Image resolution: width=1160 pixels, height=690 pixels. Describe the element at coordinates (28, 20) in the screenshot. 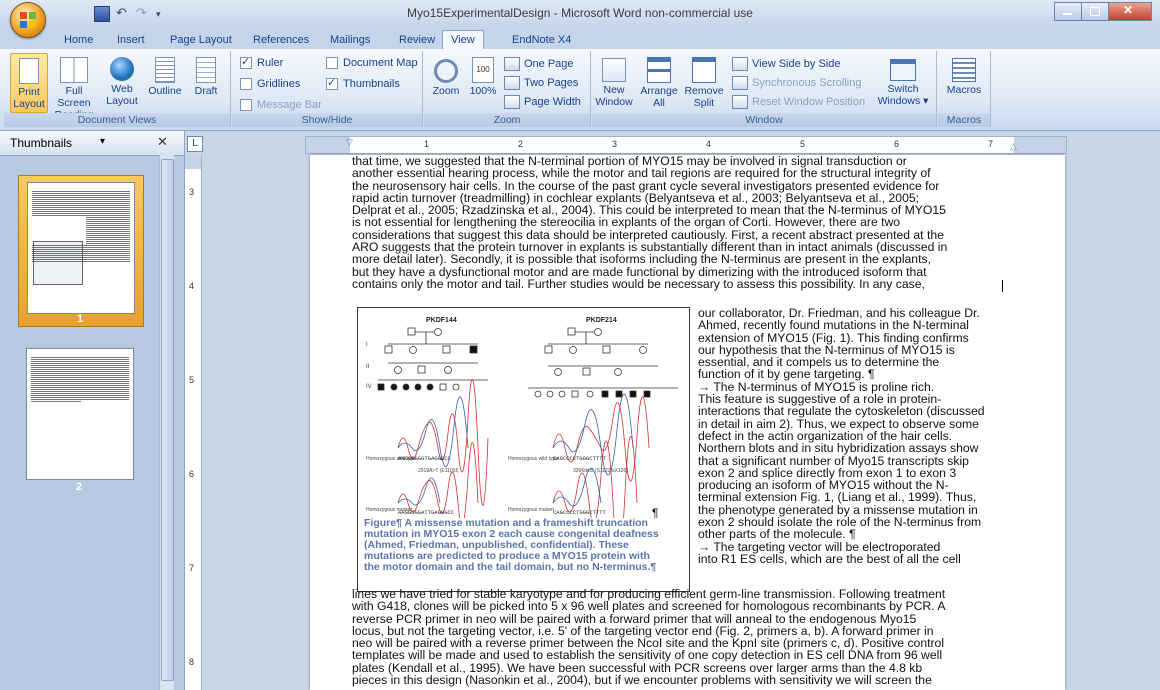

I see `office-button` at that location.